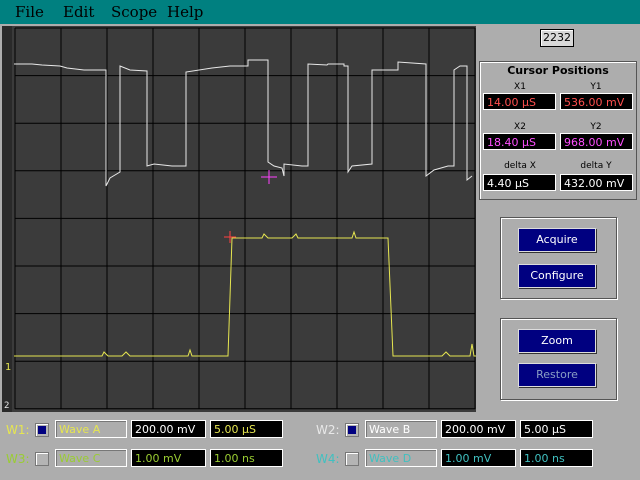 Image resolution: width=640 pixels, height=480 pixels. Describe the element at coordinates (596, 182) in the screenshot. I see `delta-y-value: 432.00 mV` at that location.